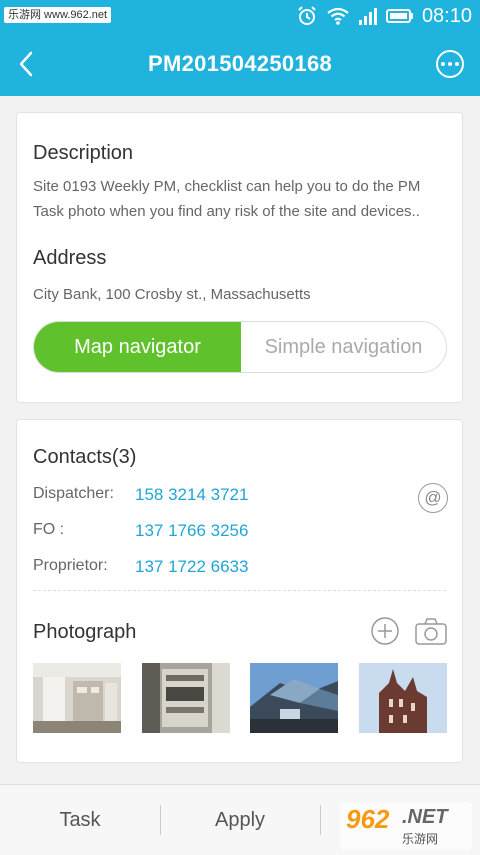  Describe the element at coordinates (402, 698) in the screenshot. I see `tower-building-photo` at that location.